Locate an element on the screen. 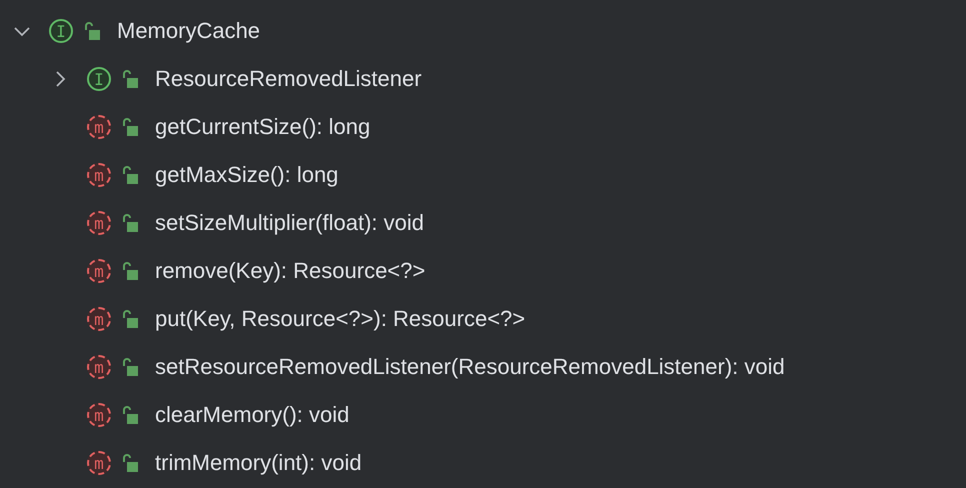 The width and height of the screenshot is (966, 488). tree-item-label: getMaxSize(): long is located at coordinates (246, 175).